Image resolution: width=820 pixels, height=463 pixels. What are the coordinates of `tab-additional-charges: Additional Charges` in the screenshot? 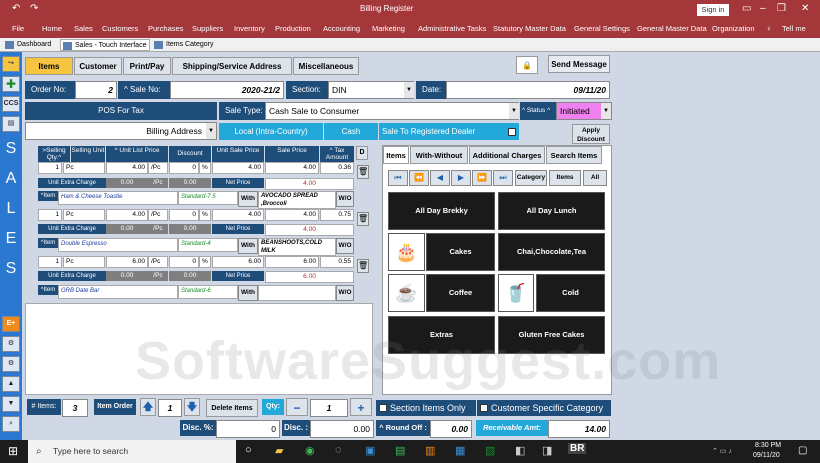 It's located at (507, 155).